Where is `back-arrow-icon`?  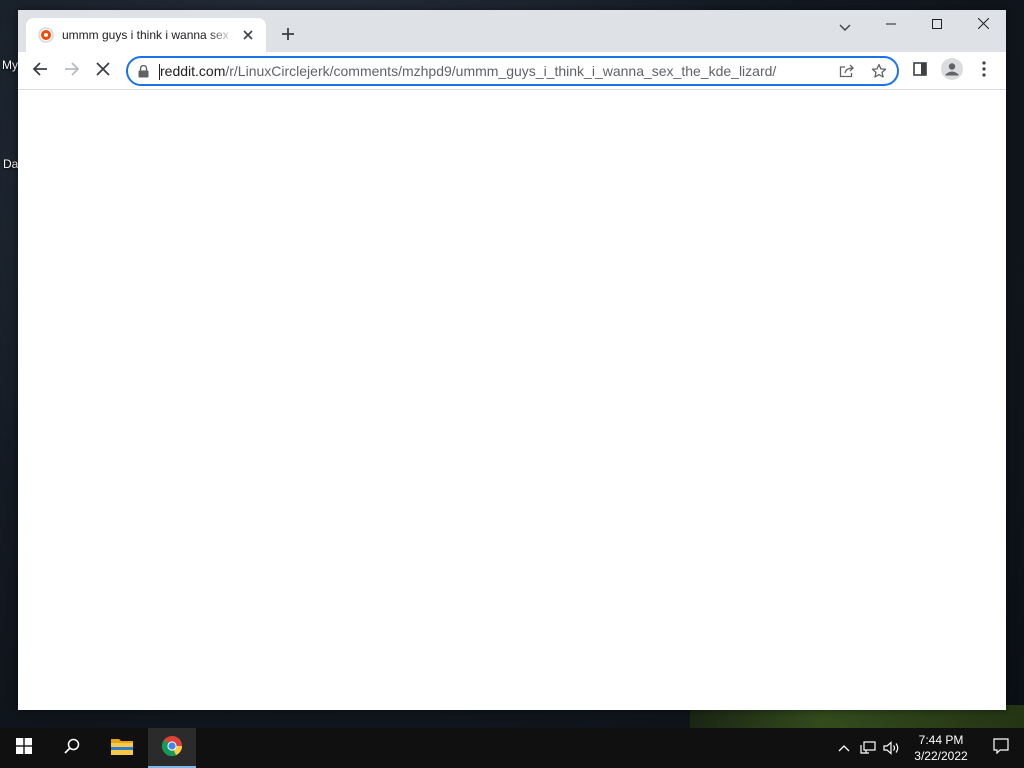
back-arrow-icon is located at coordinates (40, 71).